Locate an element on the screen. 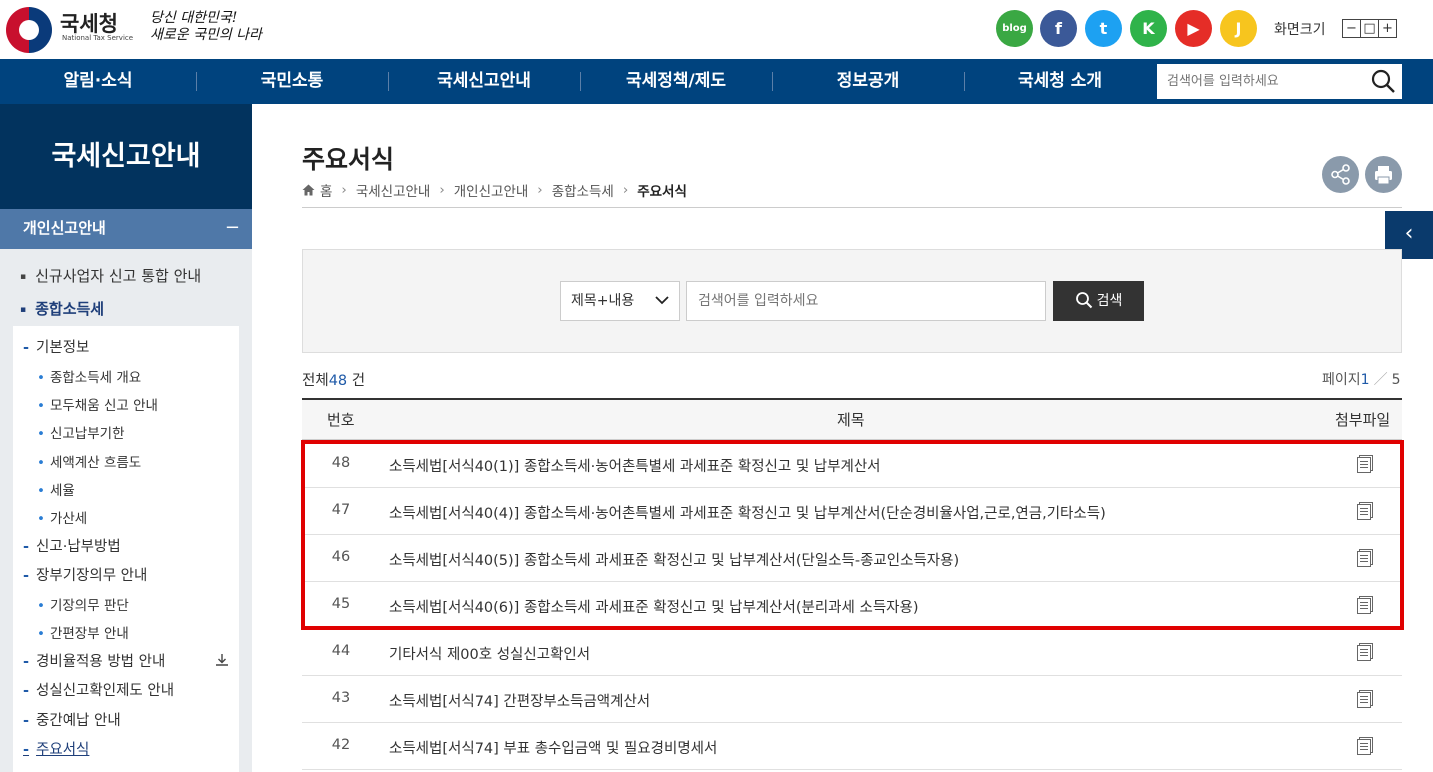 This screenshot has height=772, width=1433. print-button is located at coordinates (1383, 174).